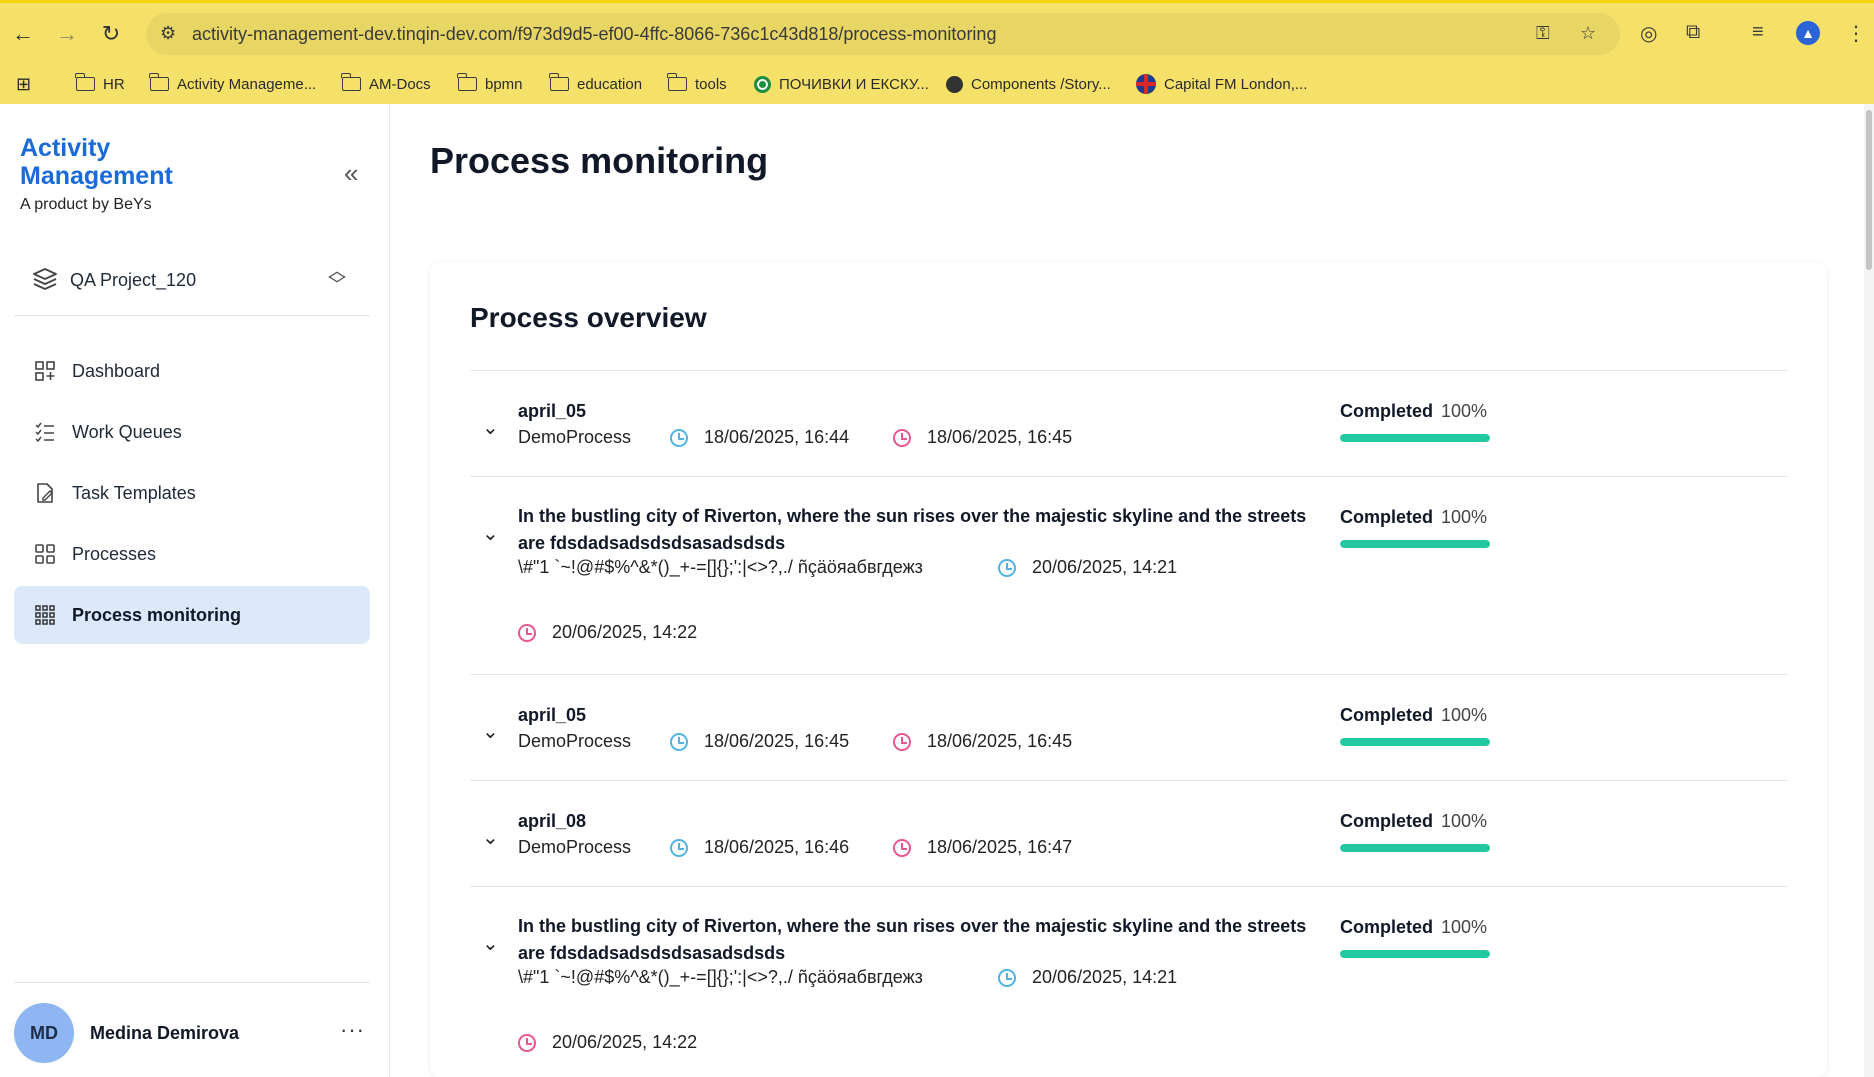 This screenshot has height=1077, width=1874. I want to click on menu-icon: ⋮, so click(1856, 33).